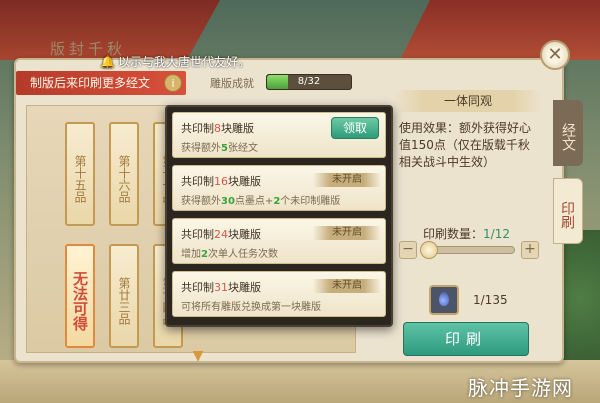 Image resolution: width=600 pixels, height=403 pixels. Describe the element at coordinates (279, 135) in the screenshot. I see `reward-item-0: 共印制8块雕版 获得额外5张经文 领取` at that location.